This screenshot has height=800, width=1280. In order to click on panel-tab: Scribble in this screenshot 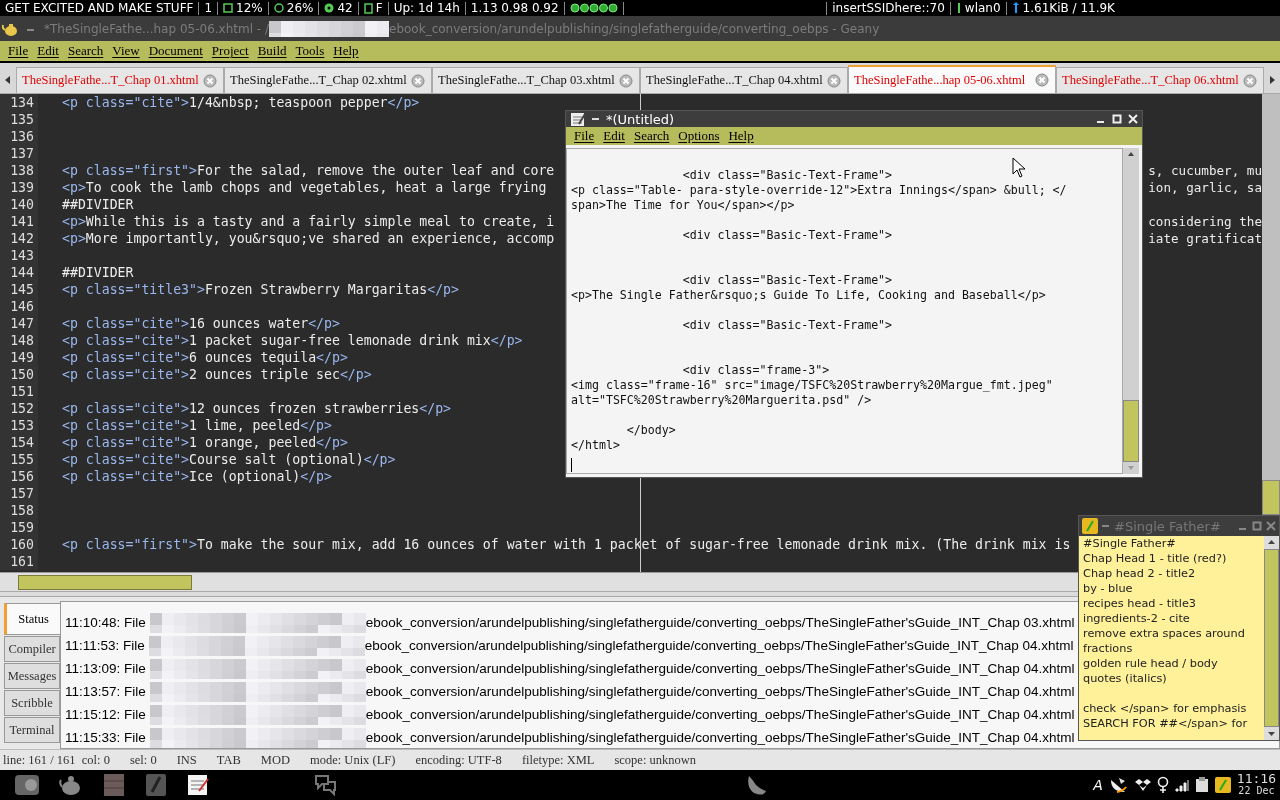, I will do `click(32, 703)`.